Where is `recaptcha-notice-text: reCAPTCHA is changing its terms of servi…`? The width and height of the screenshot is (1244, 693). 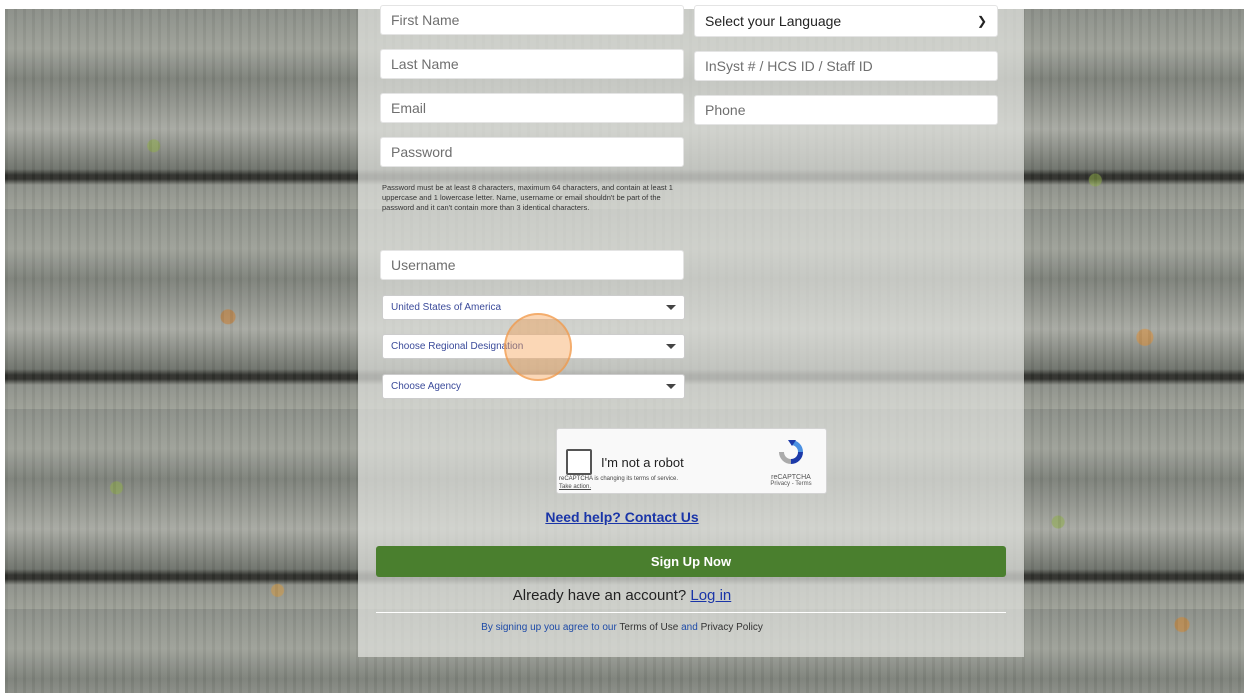
recaptcha-notice-text: reCAPTCHA is changing its terms of servi… is located at coordinates (619, 479).